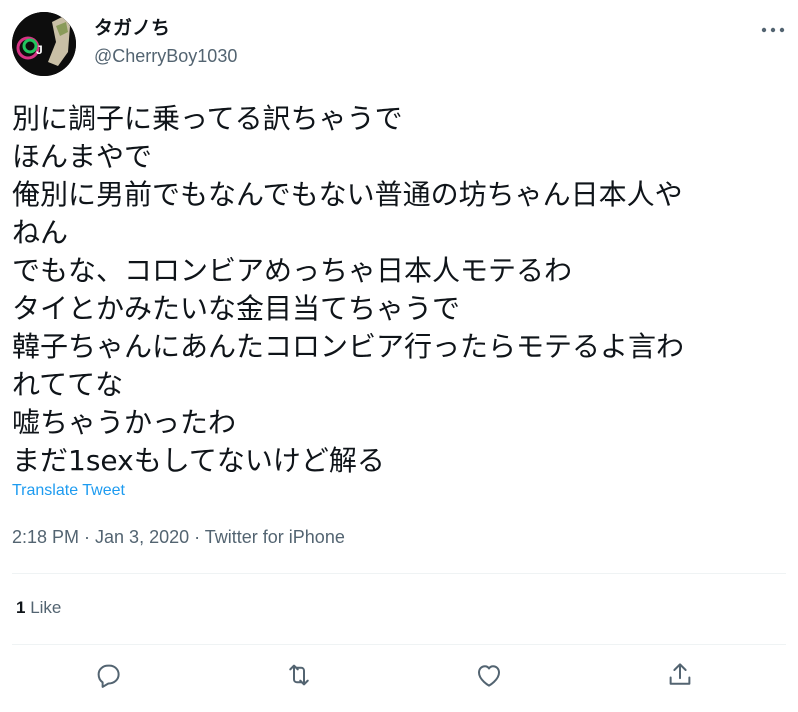  I want to click on display-name: タガノち, so click(132, 28).